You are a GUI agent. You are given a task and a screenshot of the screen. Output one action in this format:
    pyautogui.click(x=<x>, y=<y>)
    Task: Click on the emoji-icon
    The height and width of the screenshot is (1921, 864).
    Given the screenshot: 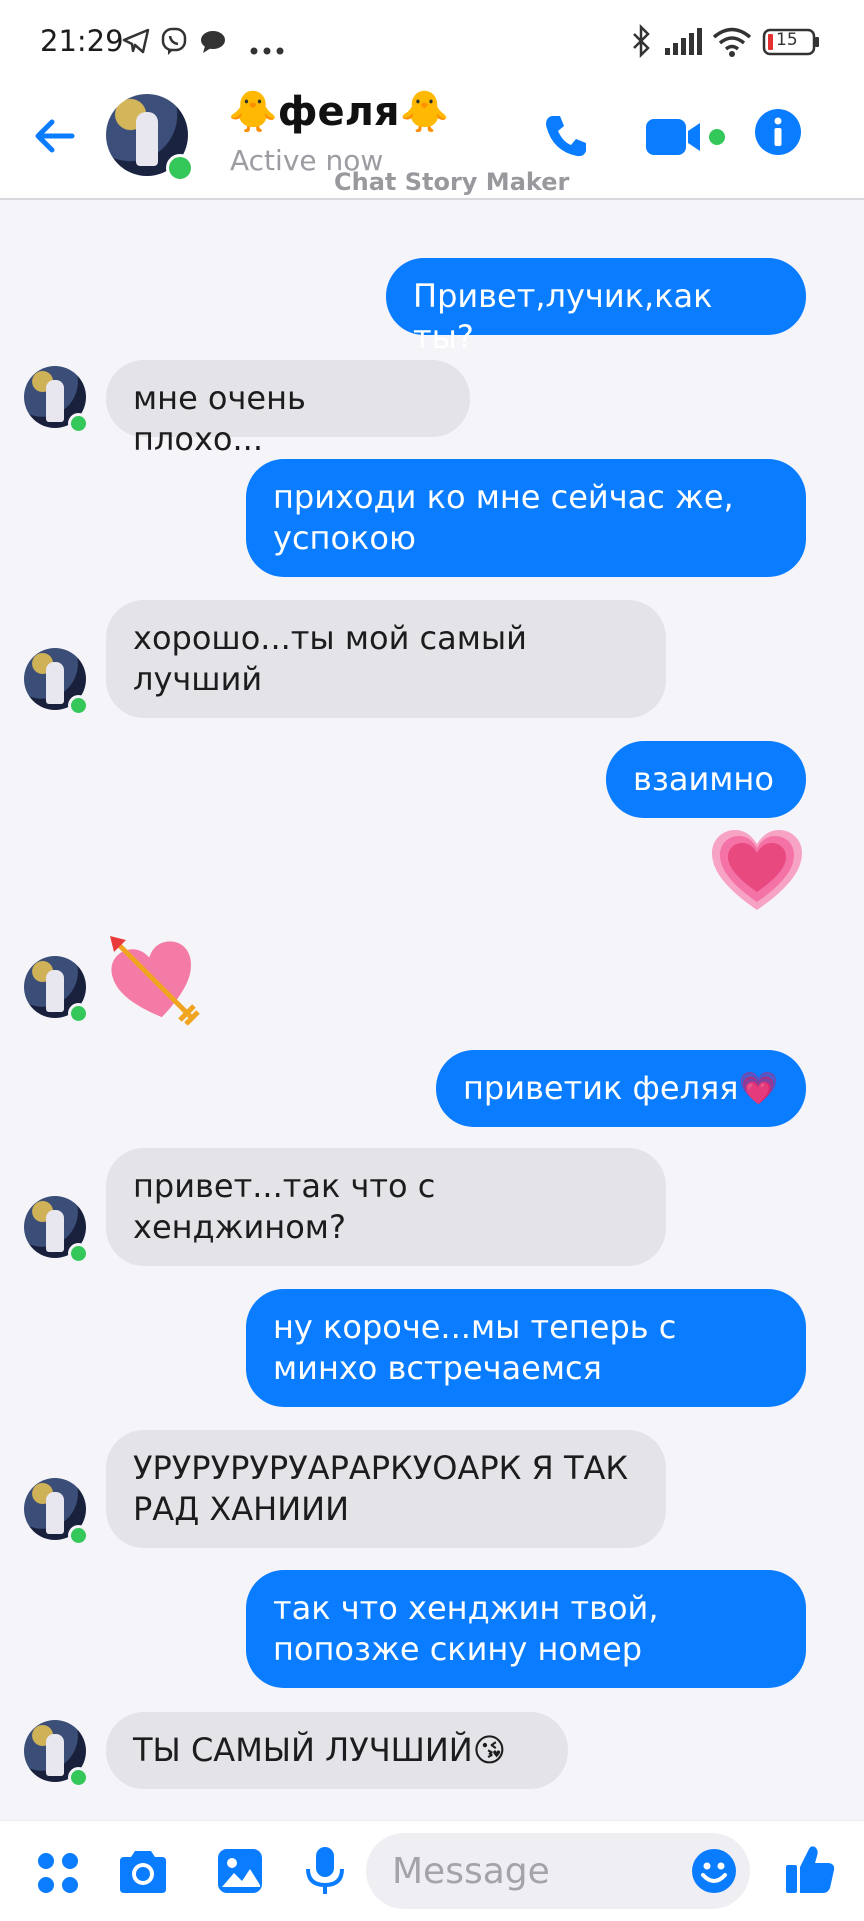 What is the action you would take?
    pyautogui.click(x=714, y=1873)
    